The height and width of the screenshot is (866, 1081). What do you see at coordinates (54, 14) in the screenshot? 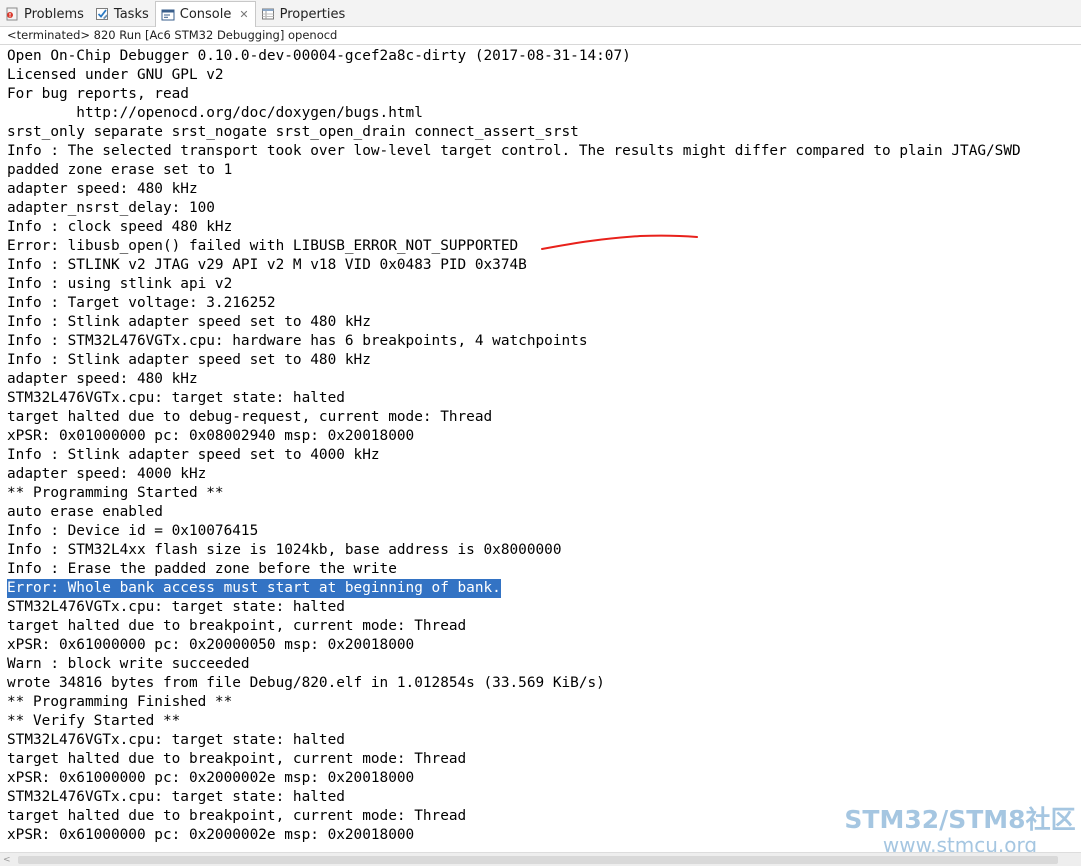
I see `tab-problems-label: Problems` at bounding box center [54, 14].